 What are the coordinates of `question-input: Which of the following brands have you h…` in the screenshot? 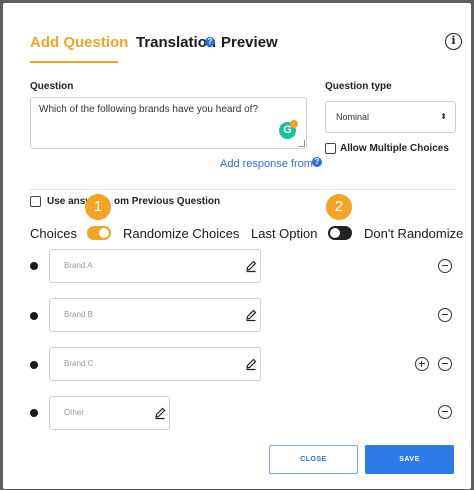 It's located at (168, 123).